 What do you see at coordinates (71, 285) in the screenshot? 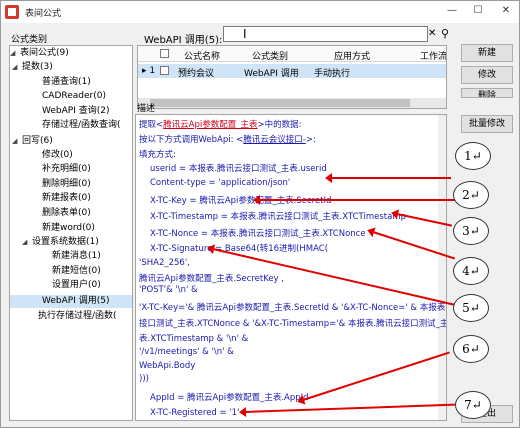
I see `tree-item: 设置用户(0)` at bounding box center [71, 285].